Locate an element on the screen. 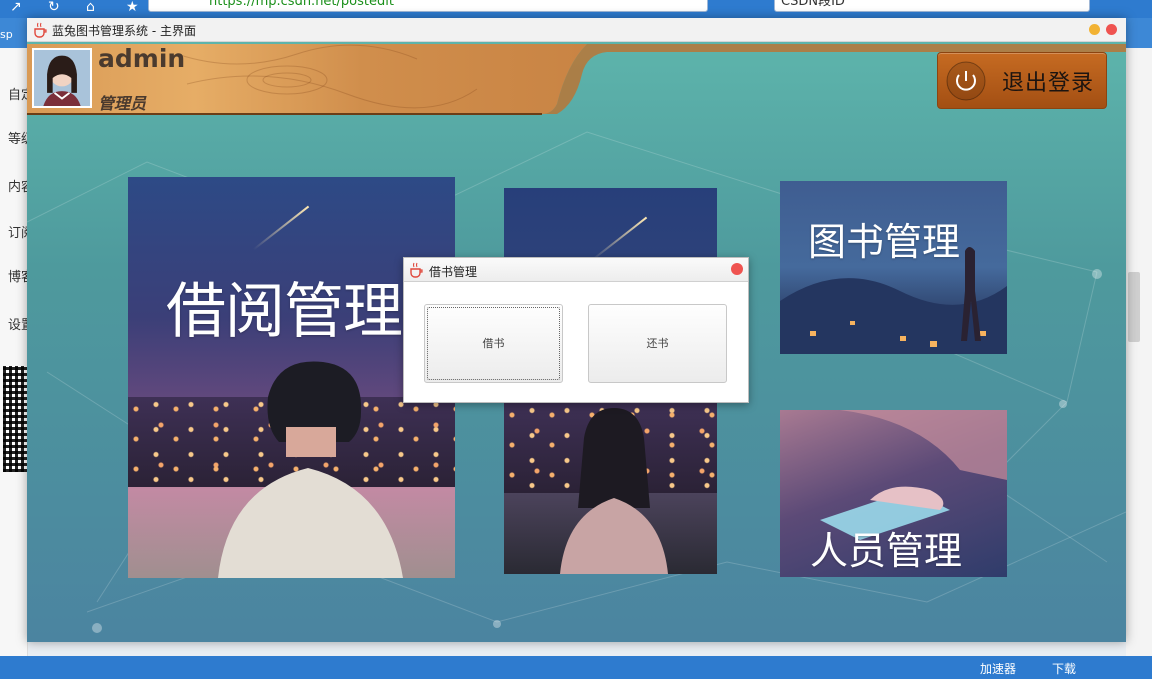  bookmark-icon: ★ is located at coordinates (132, 7).